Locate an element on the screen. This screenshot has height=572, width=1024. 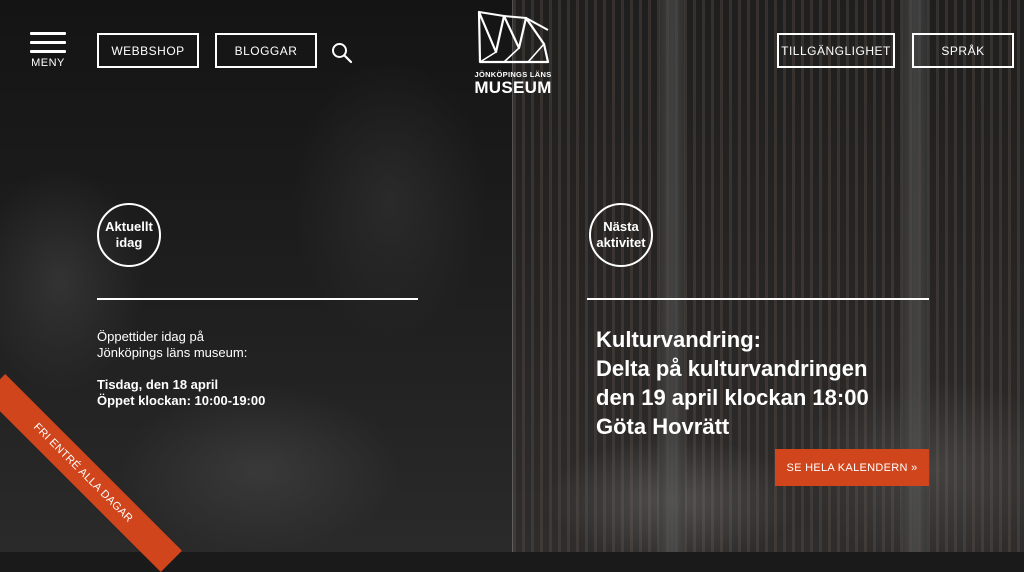
background-pillar is located at coordinates (672, 276).